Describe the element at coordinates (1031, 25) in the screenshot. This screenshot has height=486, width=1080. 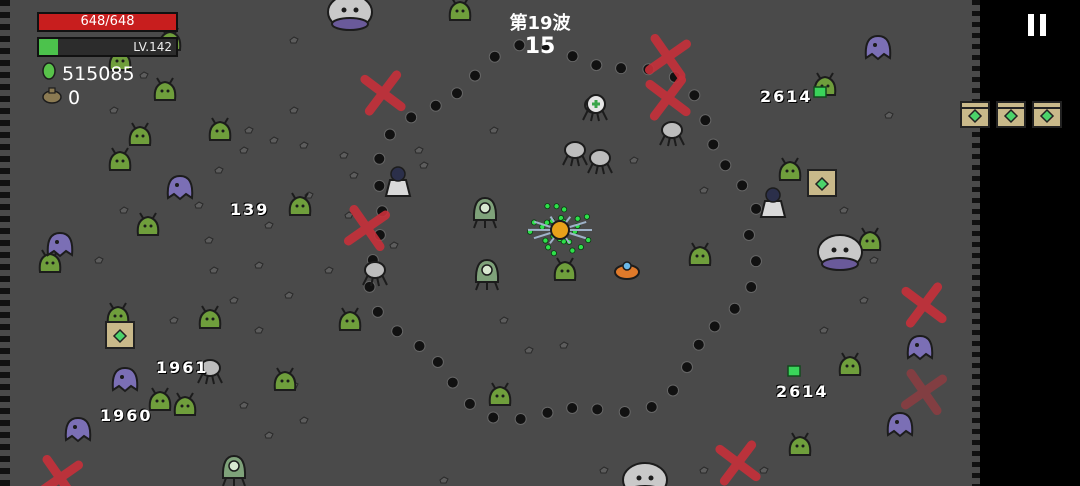
I see `pause-icon` at that location.